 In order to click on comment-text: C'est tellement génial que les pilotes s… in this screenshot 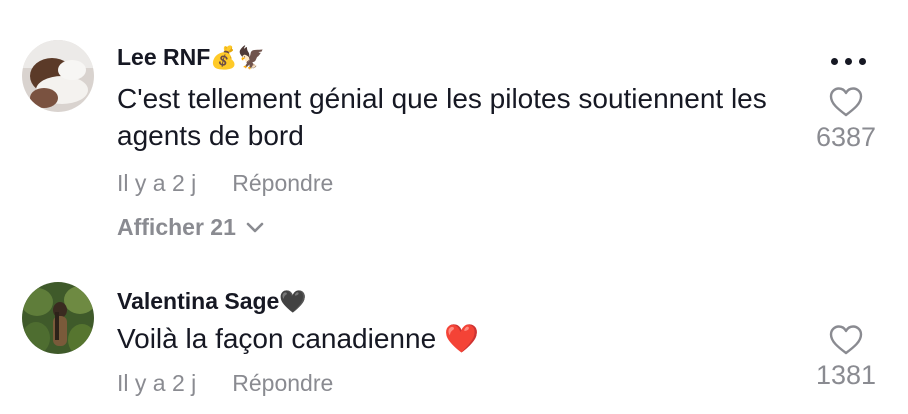, I will do `click(442, 117)`.